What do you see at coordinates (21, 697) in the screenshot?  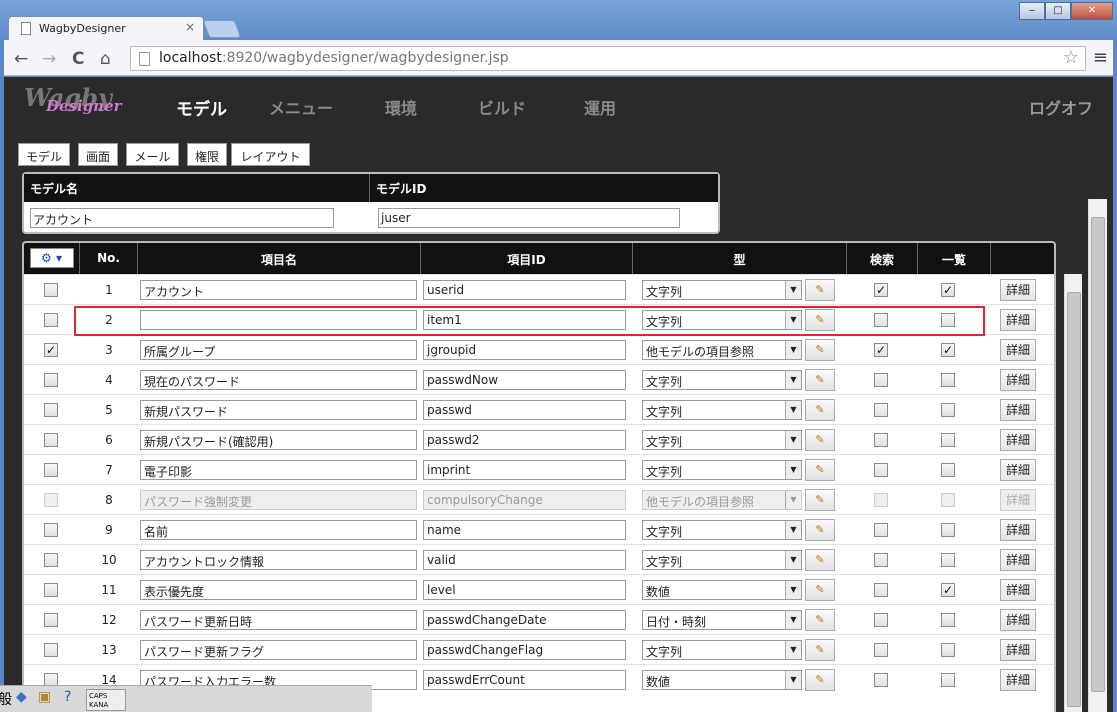 I see `ime-tool-icon: ◆` at bounding box center [21, 697].